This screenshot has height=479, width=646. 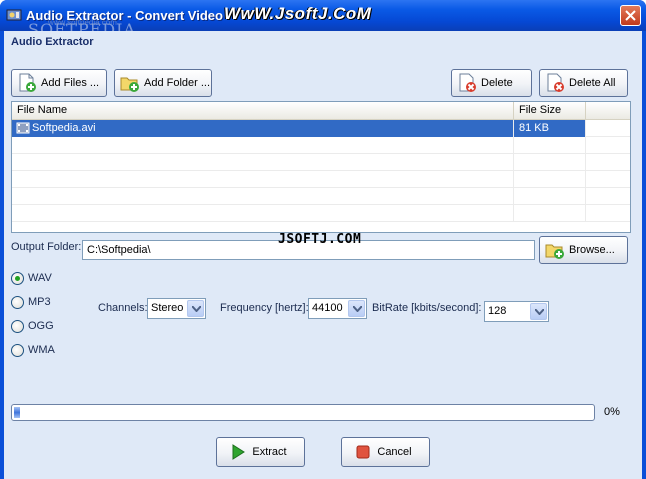 I want to click on add-file-icon, so click(x=27, y=83).